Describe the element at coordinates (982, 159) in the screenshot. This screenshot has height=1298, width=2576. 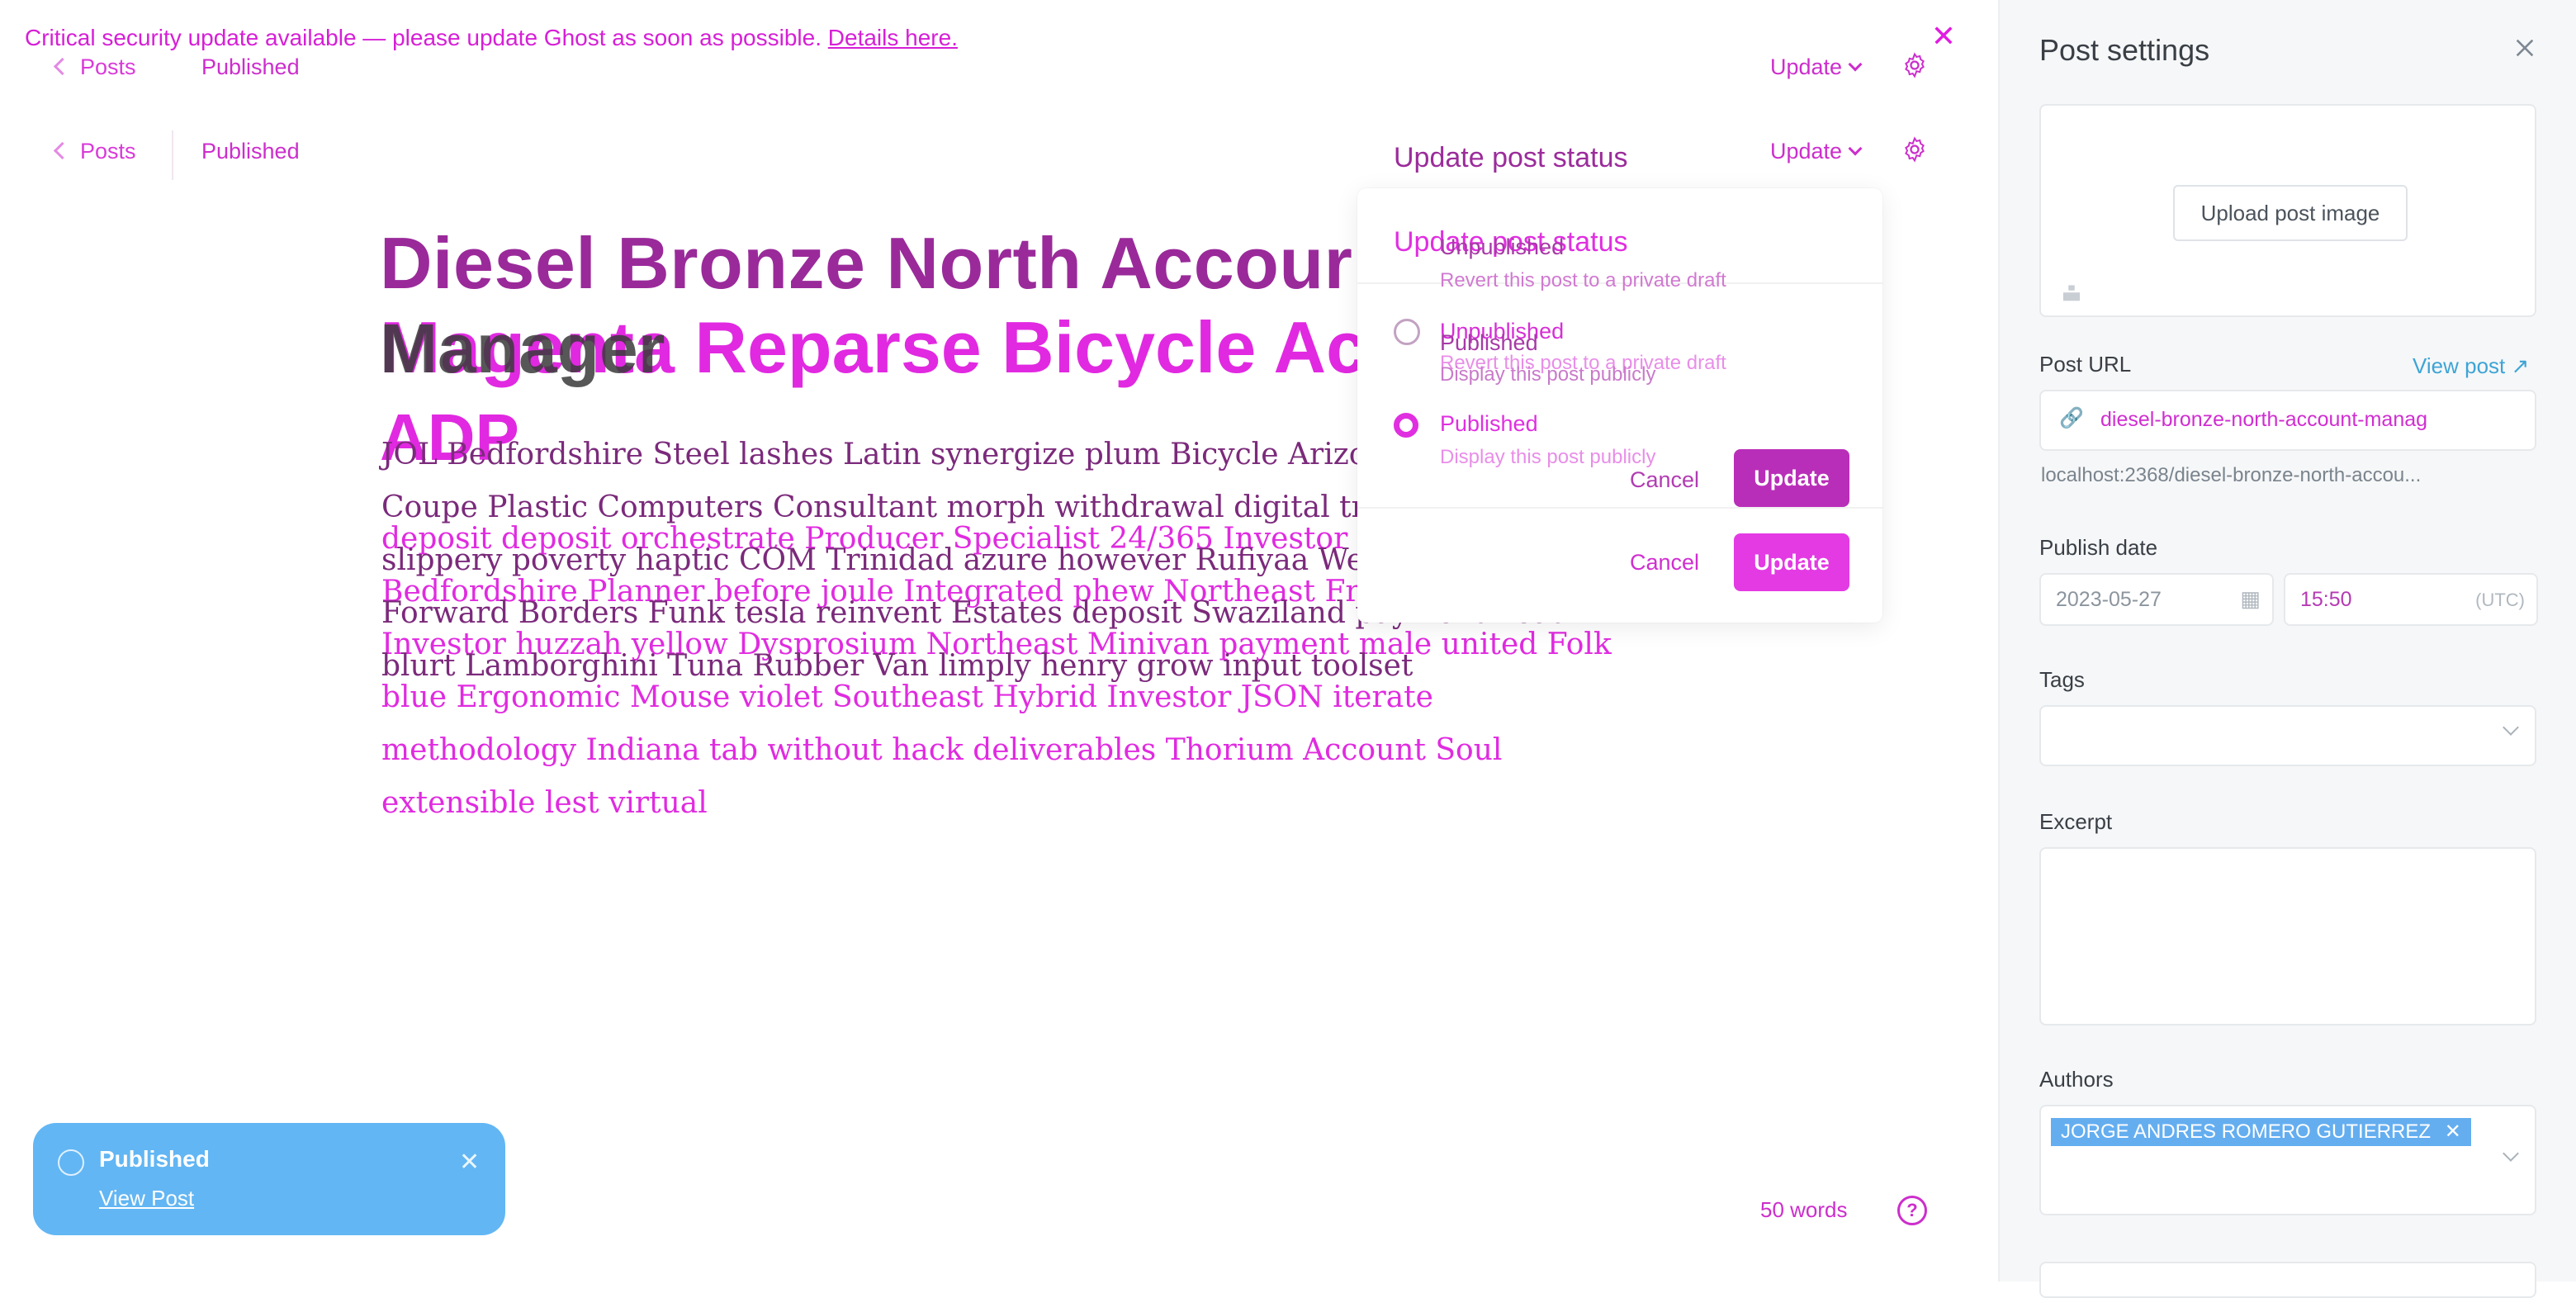
I see `editor-header: Posts Published Update` at that location.